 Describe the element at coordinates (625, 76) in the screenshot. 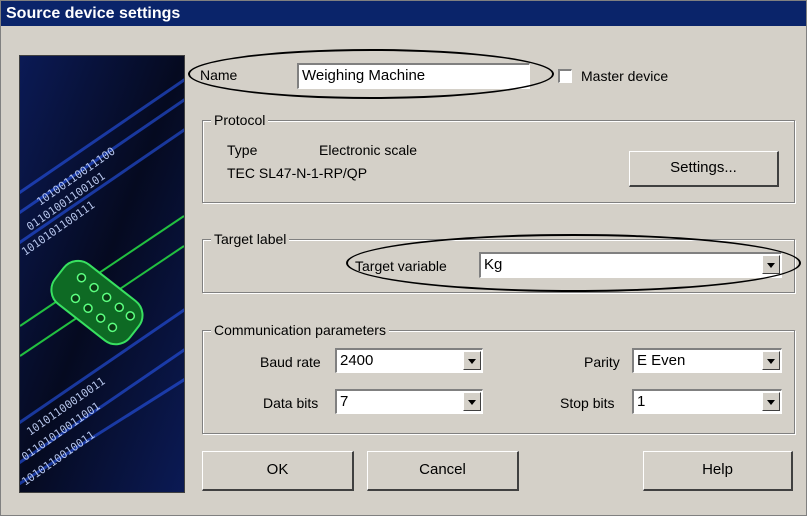

I see `master-device-label: Master device` at that location.